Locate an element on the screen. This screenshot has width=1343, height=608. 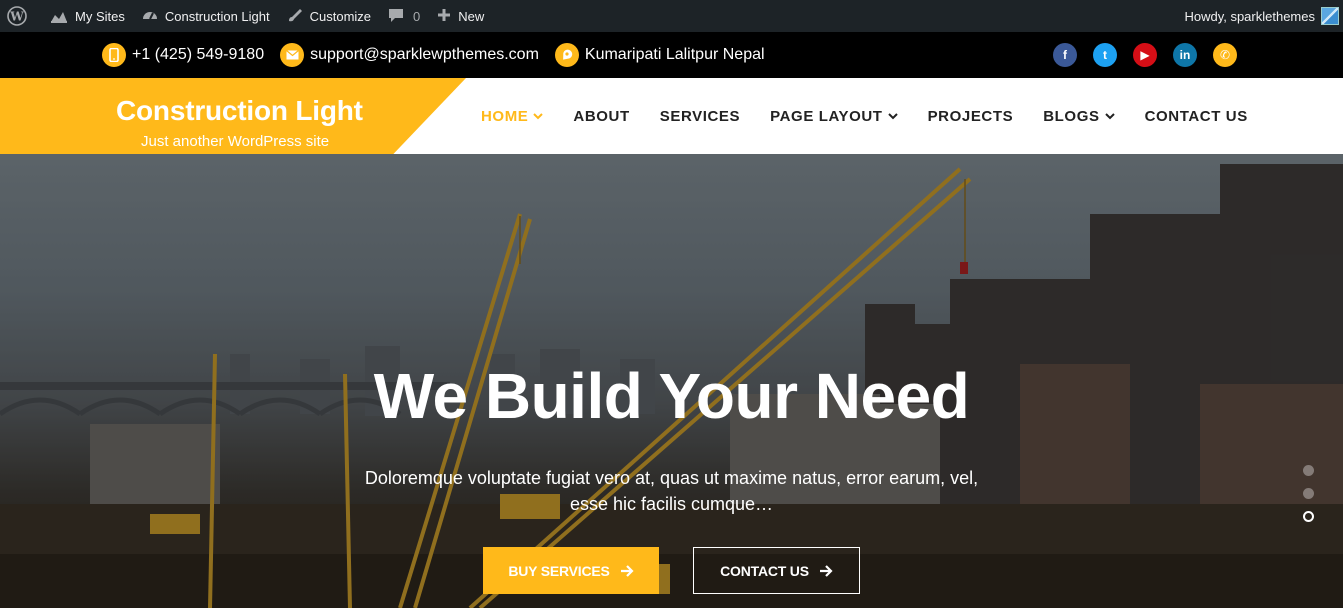
buy-services-button: BUY SERVICES is located at coordinates (571, 570).